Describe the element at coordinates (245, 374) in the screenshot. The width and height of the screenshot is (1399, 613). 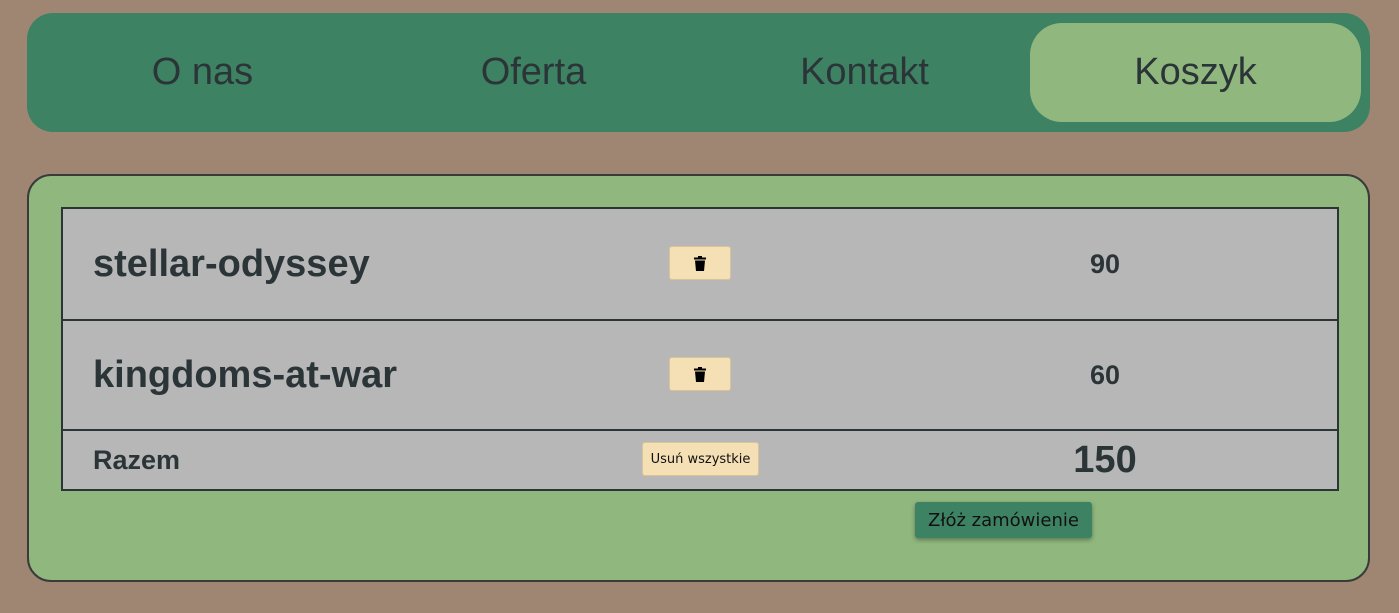
I see `cart-item-name: kingdoms-at-war` at that location.